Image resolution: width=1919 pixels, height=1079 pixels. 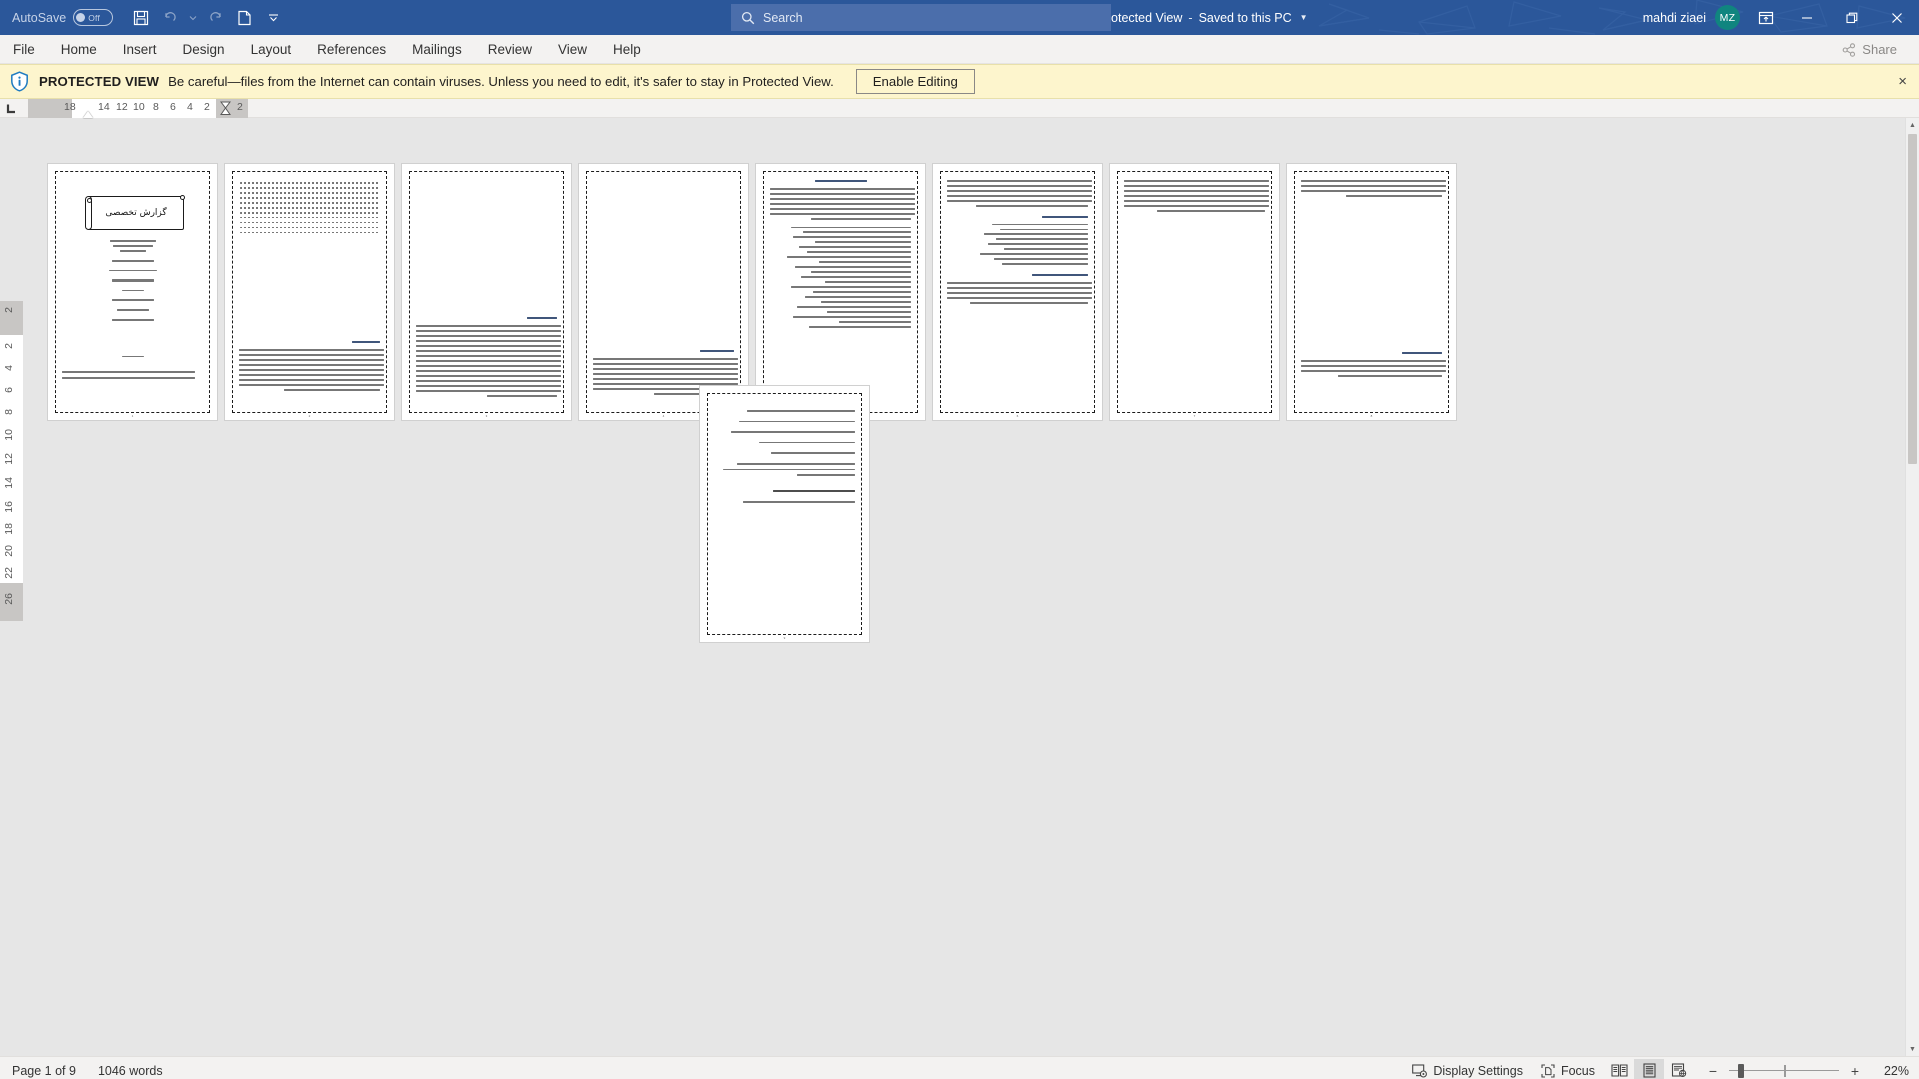 I want to click on share-button: Share, so click(x=1869, y=49).